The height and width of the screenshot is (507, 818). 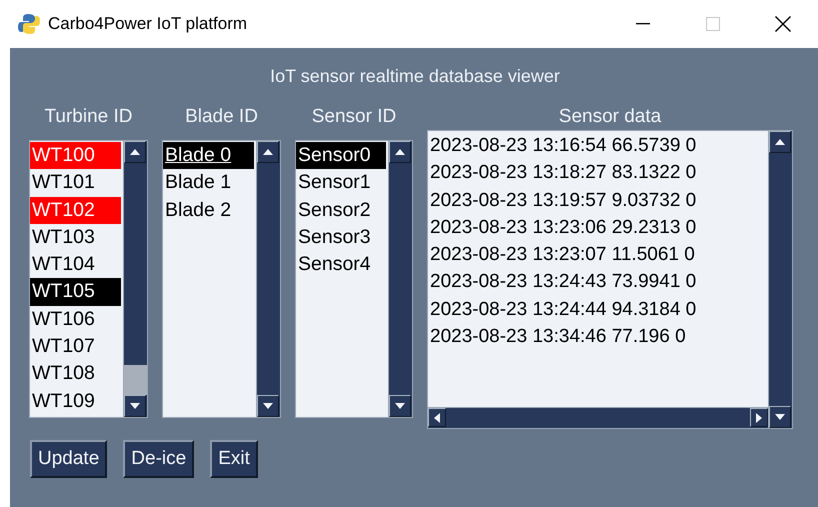 What do you see at coordinates (75, 183) in the screenshot?
I see `list-item: WT101` at bounding box center [75, 183].